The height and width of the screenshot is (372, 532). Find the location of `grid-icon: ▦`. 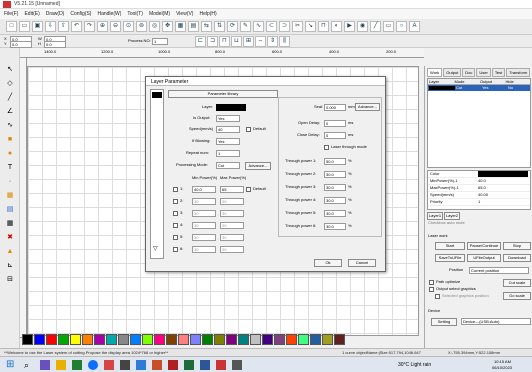

grid-icon: ▦ is located at coordinates (180, 26).